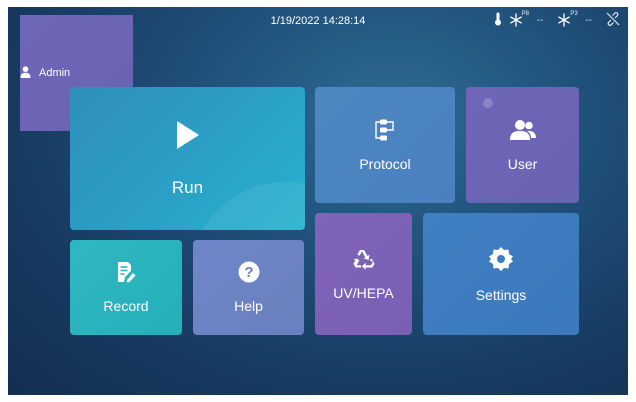 Image resolution: width=636 pixels, height=402 pixels. What do you see at coordinates (248, 306) in the screenshot?
I see `help-label: Help` at bounding box center [248, 306].